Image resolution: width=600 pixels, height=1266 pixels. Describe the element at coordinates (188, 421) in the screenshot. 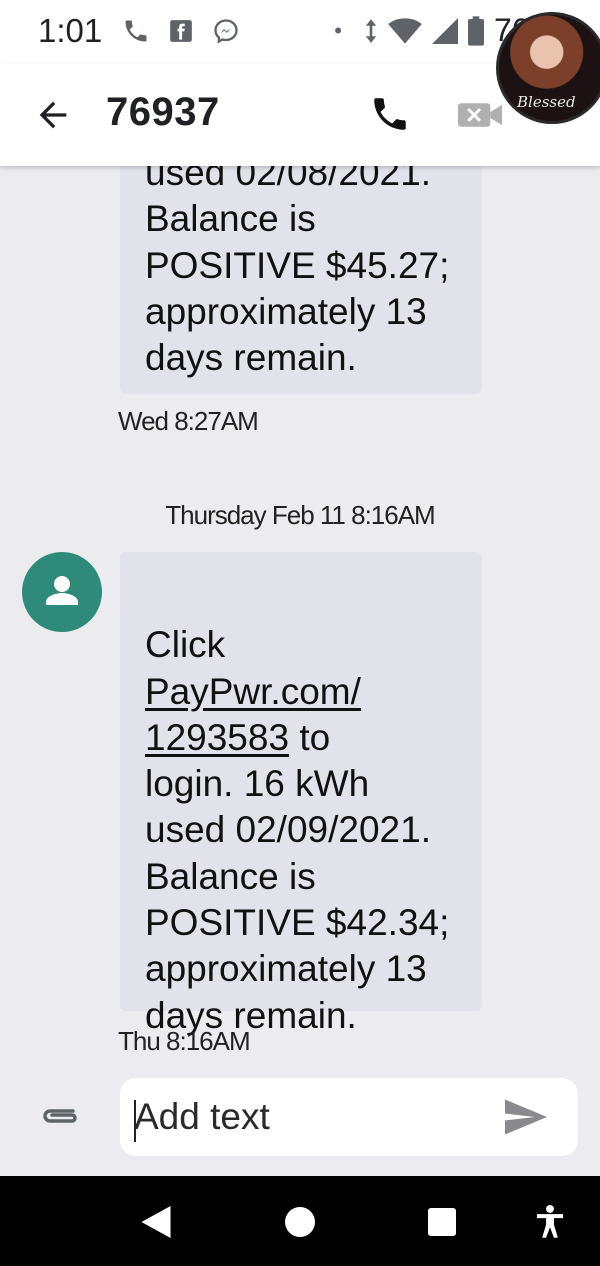

I see `message-timestamp: Wed 8:27AM` at that location.